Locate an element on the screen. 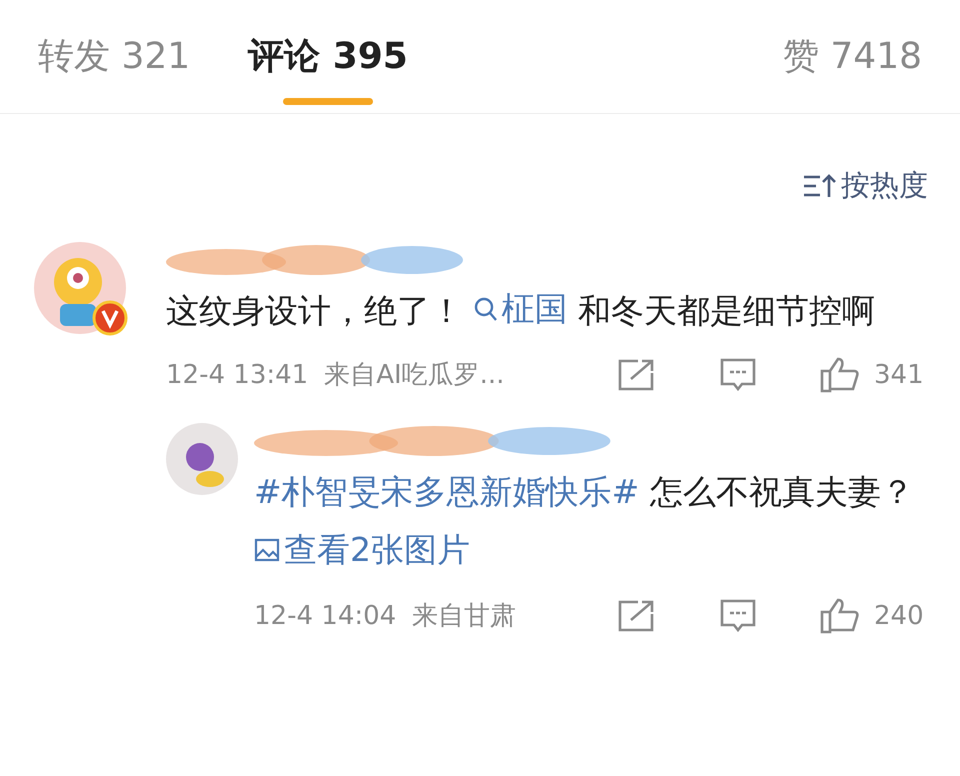  avatar is located at coordinates (202, 458).